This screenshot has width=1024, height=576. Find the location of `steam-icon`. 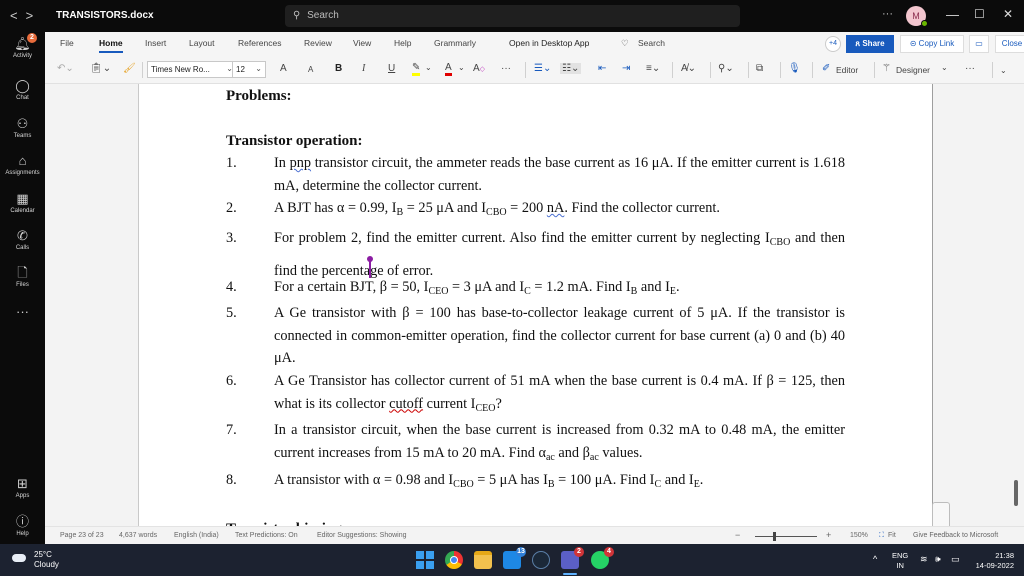

steam-icon is located at coordinates (541, 560).